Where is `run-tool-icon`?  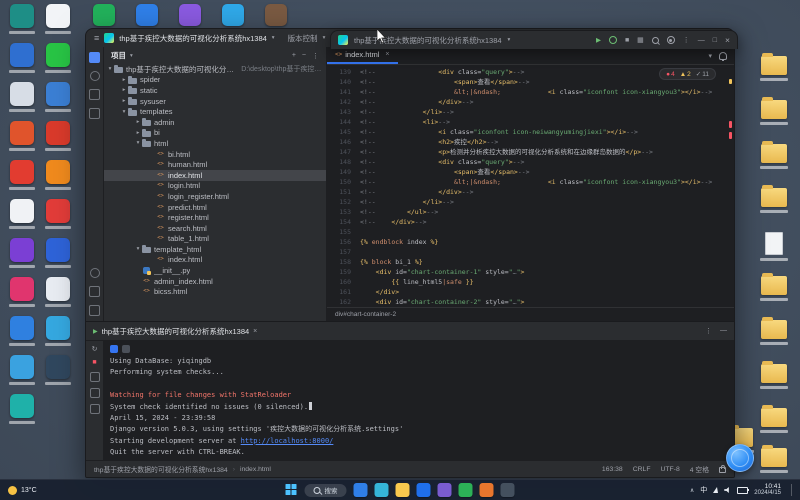 run-tool-icon is located at coordinates (94, 273).